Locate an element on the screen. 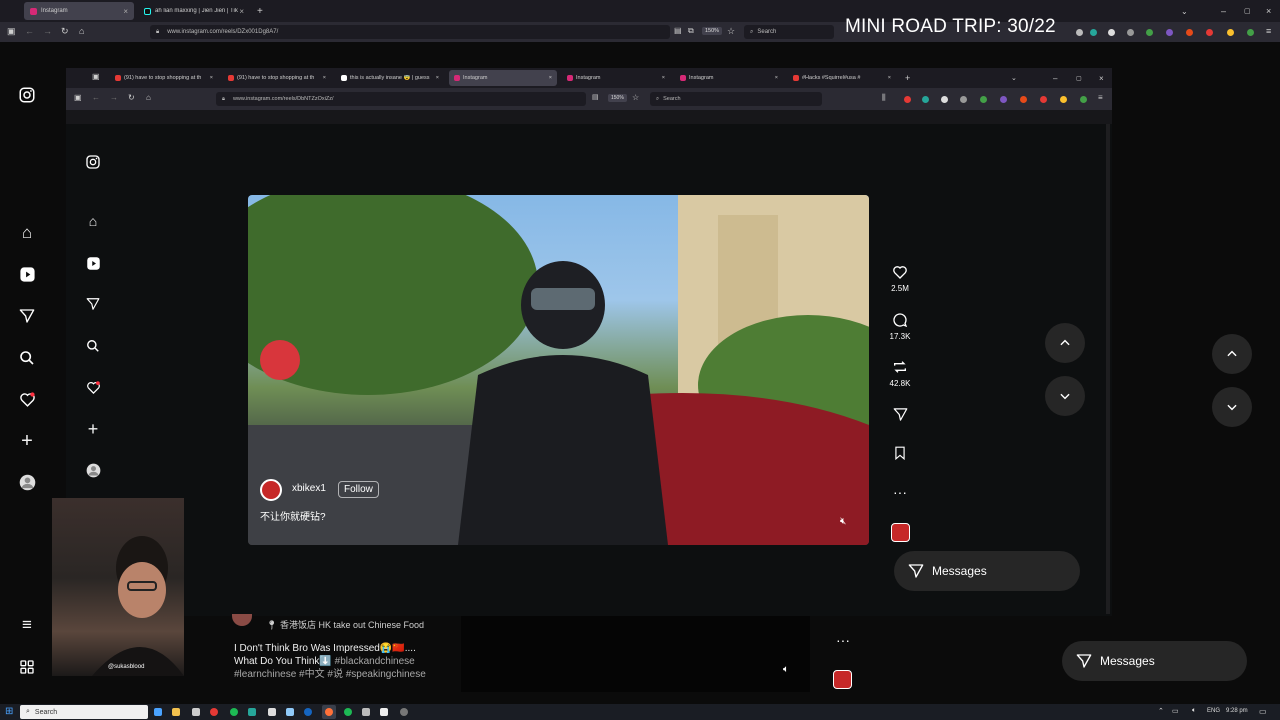 The height and width of the screenshot is (720, 1280). like-action: 2.5M is located at coordinates (900, 278).